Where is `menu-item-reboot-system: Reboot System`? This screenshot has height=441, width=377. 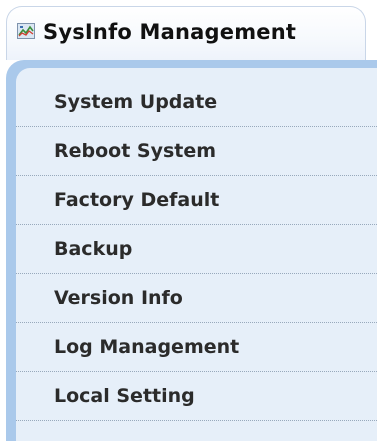 menu-item-reboot-system: Reboot System is located at coordinates (196, 151).